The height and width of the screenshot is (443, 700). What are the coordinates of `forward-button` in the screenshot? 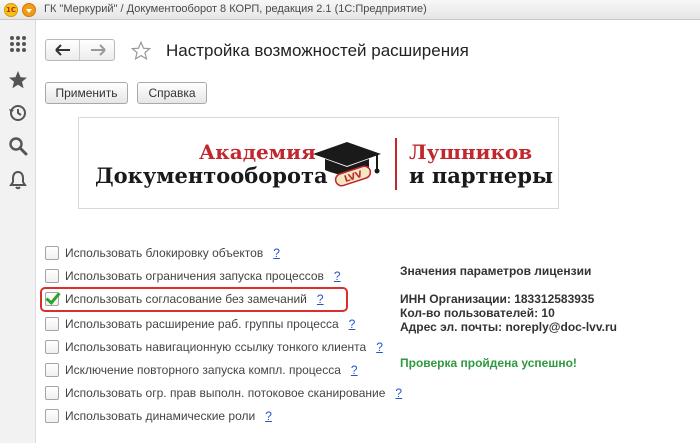 It's located at (98, 50).